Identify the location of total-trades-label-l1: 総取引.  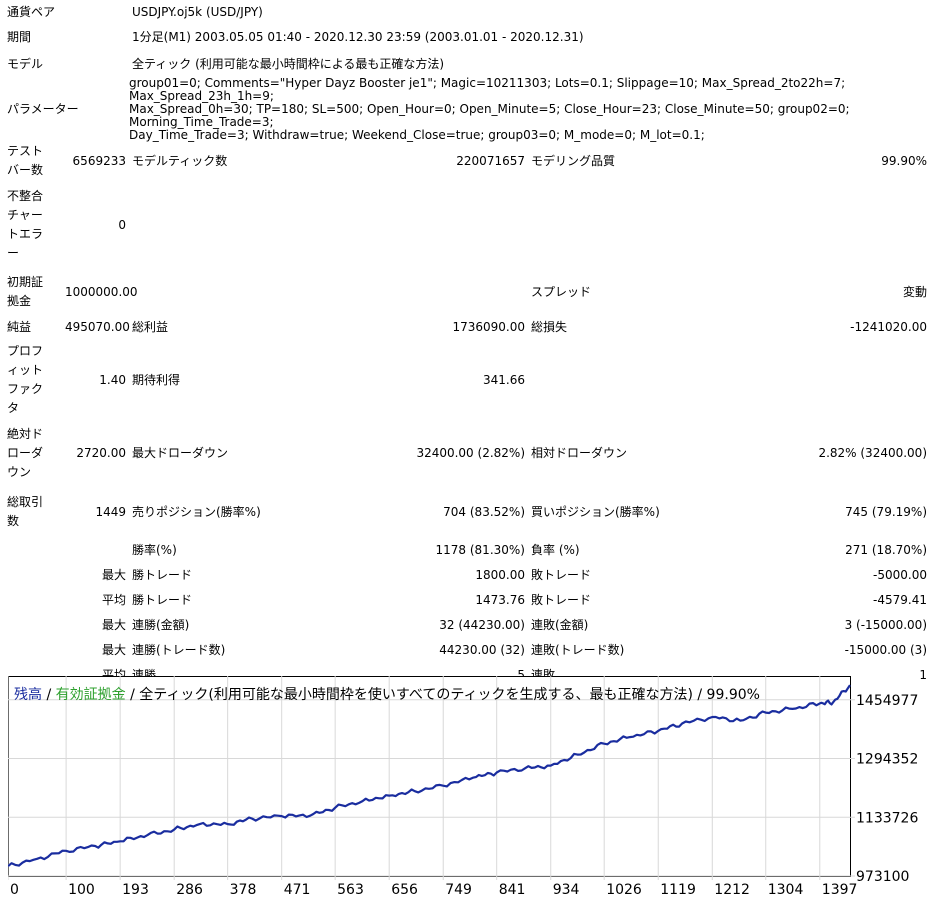
(25, 502).